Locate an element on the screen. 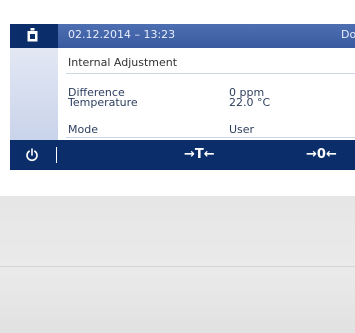 This screenshot has height=333, width=355. housing-ridge is located at coordinates (177, 266).